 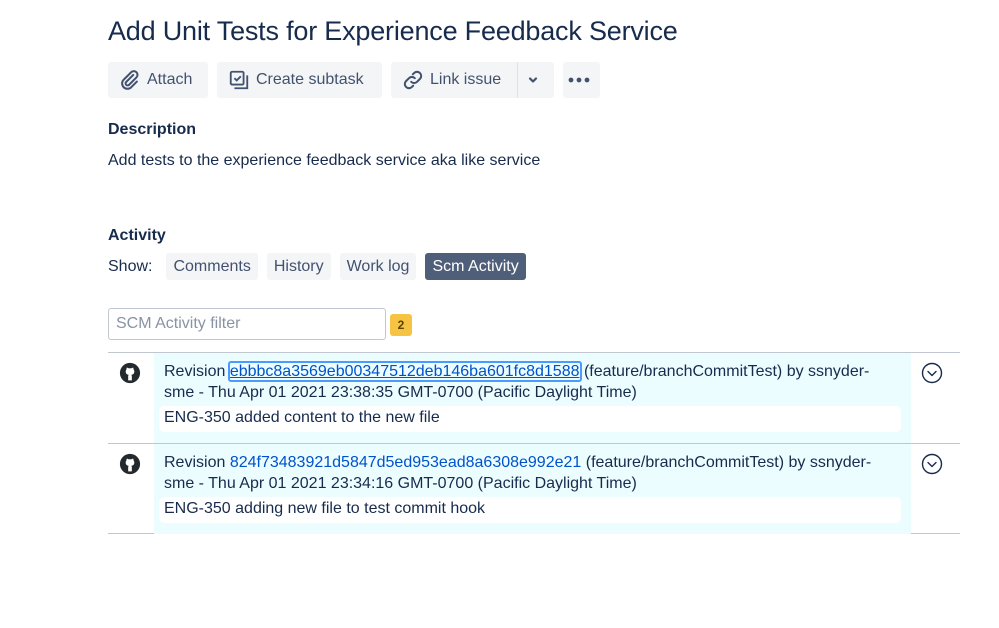 I want to click on link-issue-button: Link issue, so click(x=454, y=80).